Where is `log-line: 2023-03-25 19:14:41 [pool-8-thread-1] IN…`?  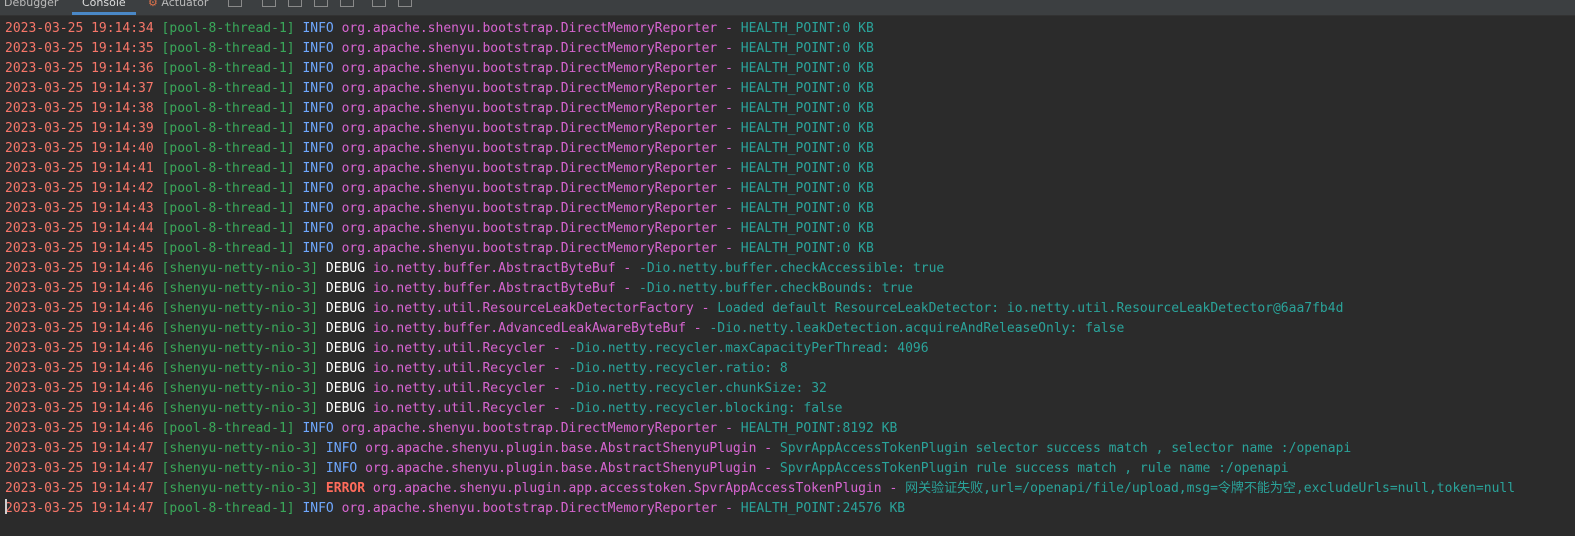 log-line: 2023-03-25 19:14:41 [pool-8-thread-1] IN… is located at coordinates (439, 169).